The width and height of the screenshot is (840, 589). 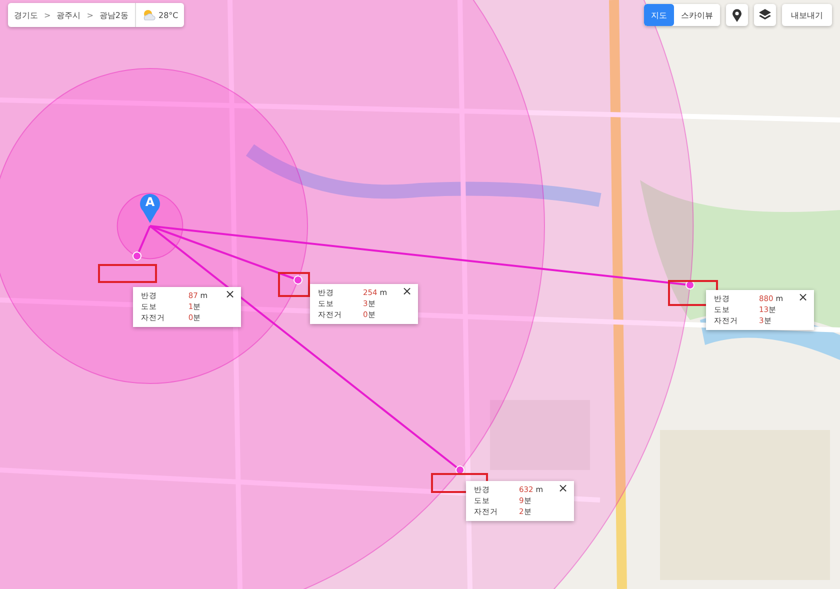 I want to click on layers-button, so click(x=765, y=15).